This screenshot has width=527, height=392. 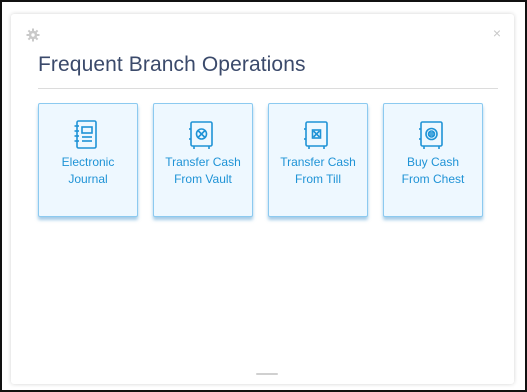 I want to click on vault-icon, so click(x=201, y=135).